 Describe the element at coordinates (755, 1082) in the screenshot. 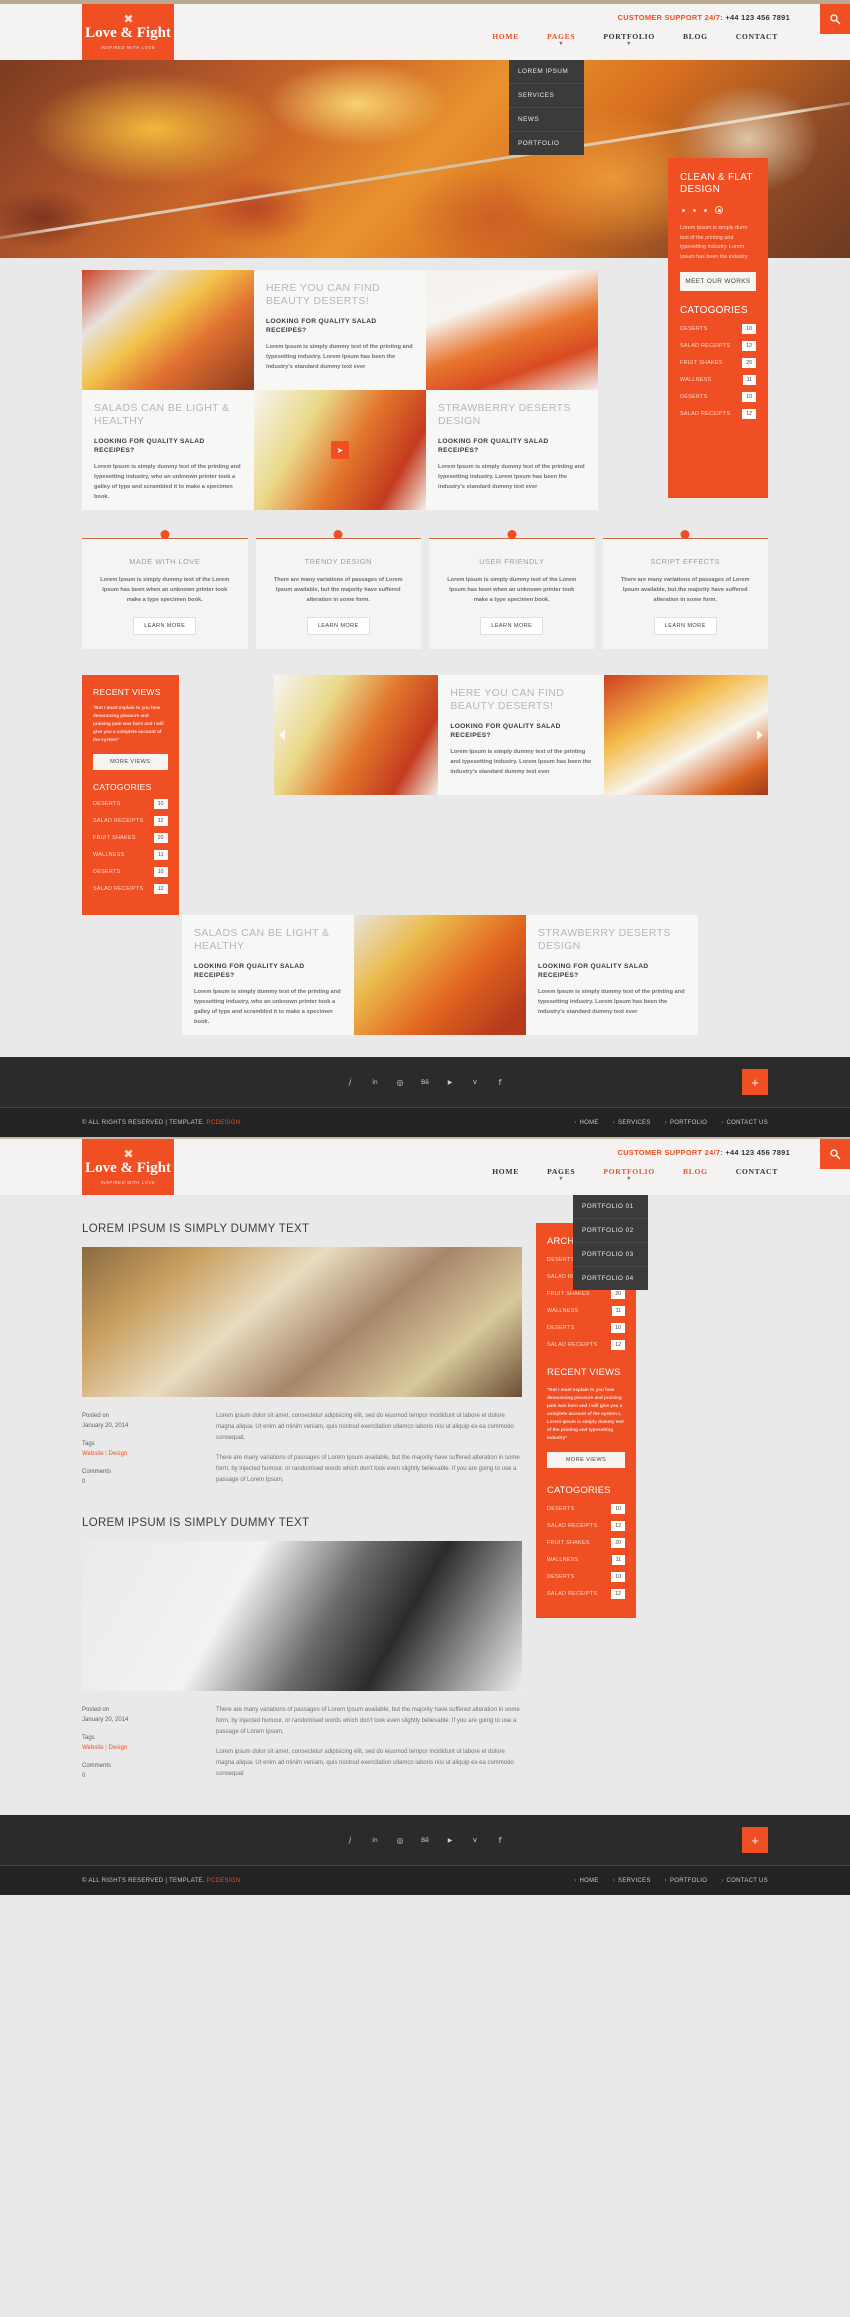

I see `scroll-top-plus-button: +` at that location.